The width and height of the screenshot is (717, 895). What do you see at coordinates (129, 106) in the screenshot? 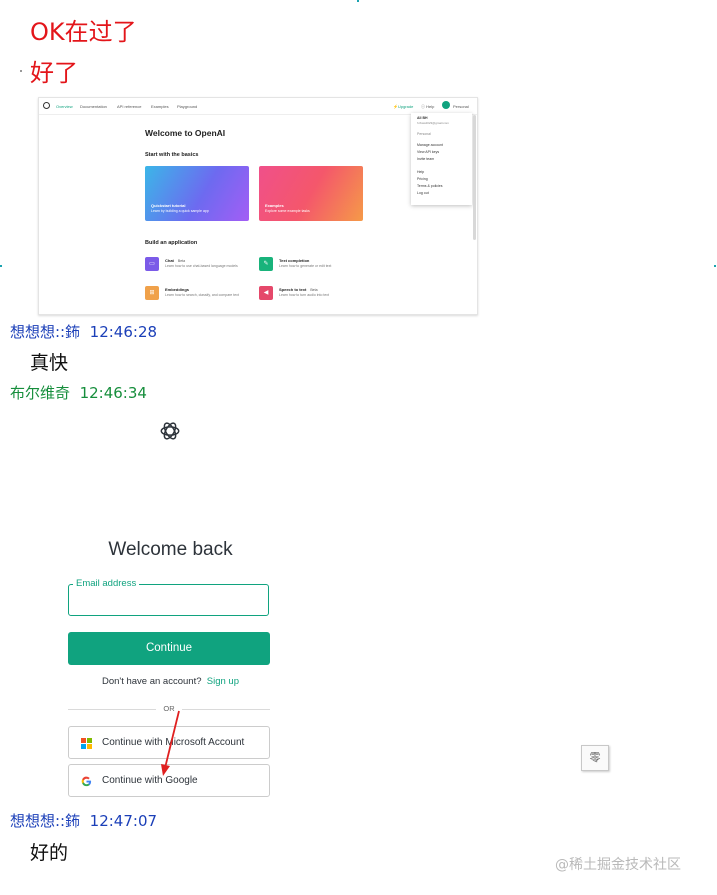
I see `nav-api-reference: API reference` at bounding box center [129, 106].